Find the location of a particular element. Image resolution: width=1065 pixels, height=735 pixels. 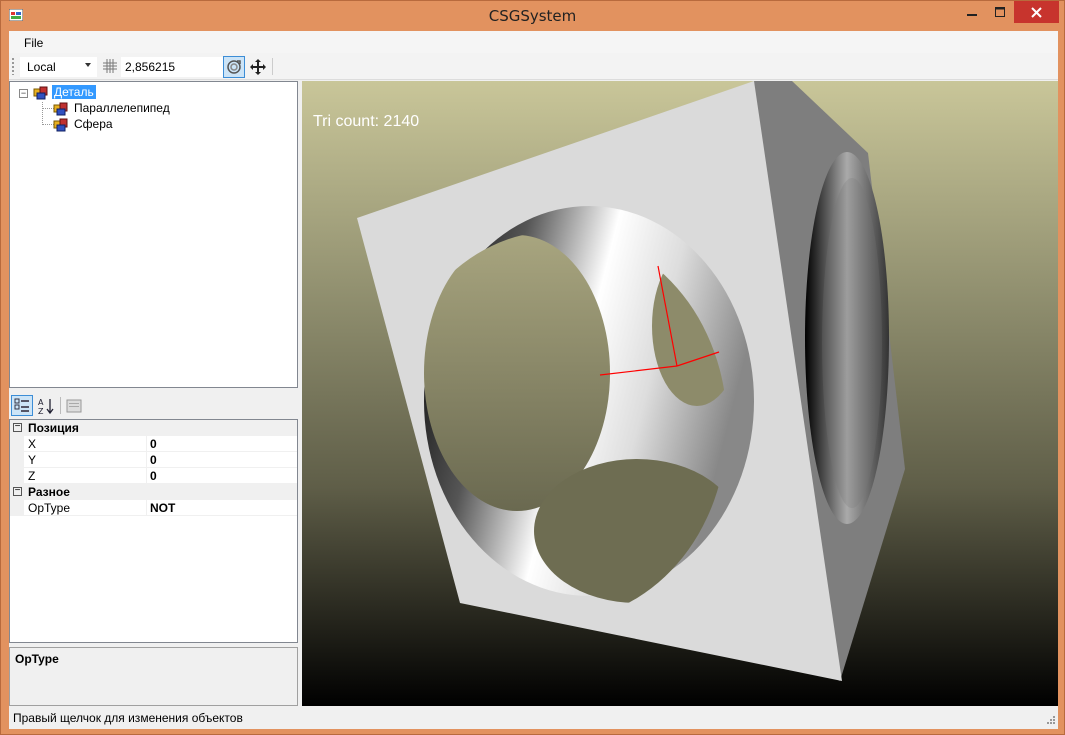

categorized-view-button is located at coordinates (22, 405).